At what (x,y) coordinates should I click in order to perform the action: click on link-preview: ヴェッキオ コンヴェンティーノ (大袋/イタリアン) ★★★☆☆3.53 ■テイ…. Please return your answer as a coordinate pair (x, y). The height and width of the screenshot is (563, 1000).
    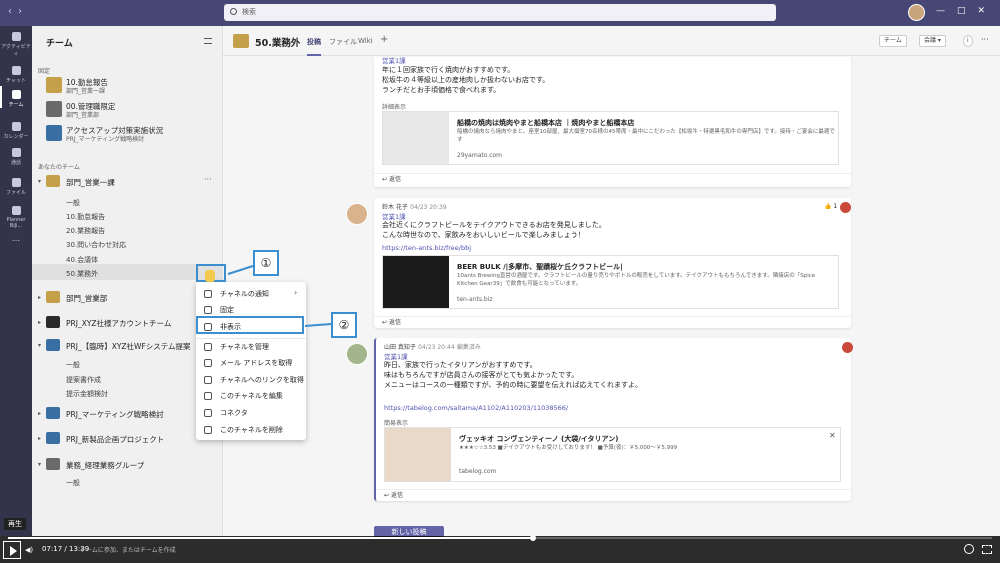
    Looking at the image, I should click on (612, 454).